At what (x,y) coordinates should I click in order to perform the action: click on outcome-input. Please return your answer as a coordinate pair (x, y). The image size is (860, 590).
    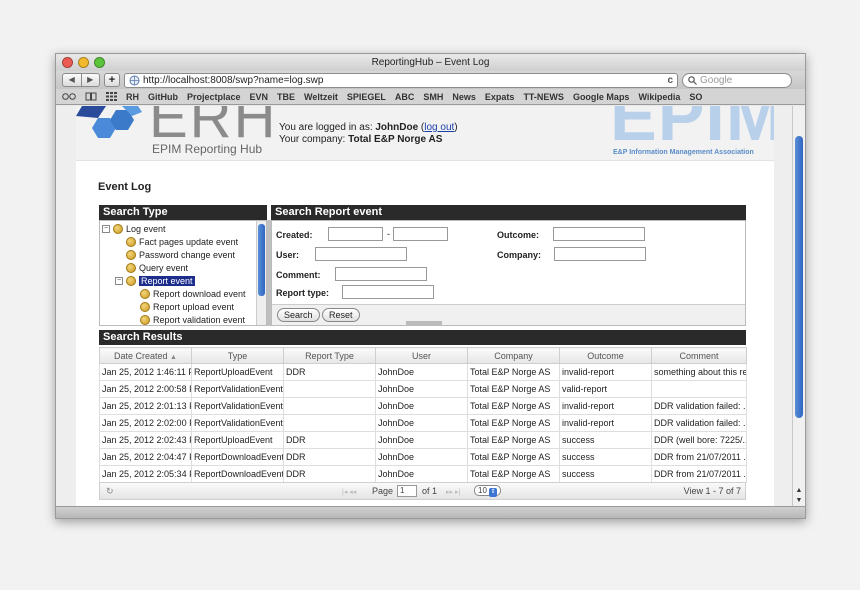
    Looking at the image, I should click on (599, 234).